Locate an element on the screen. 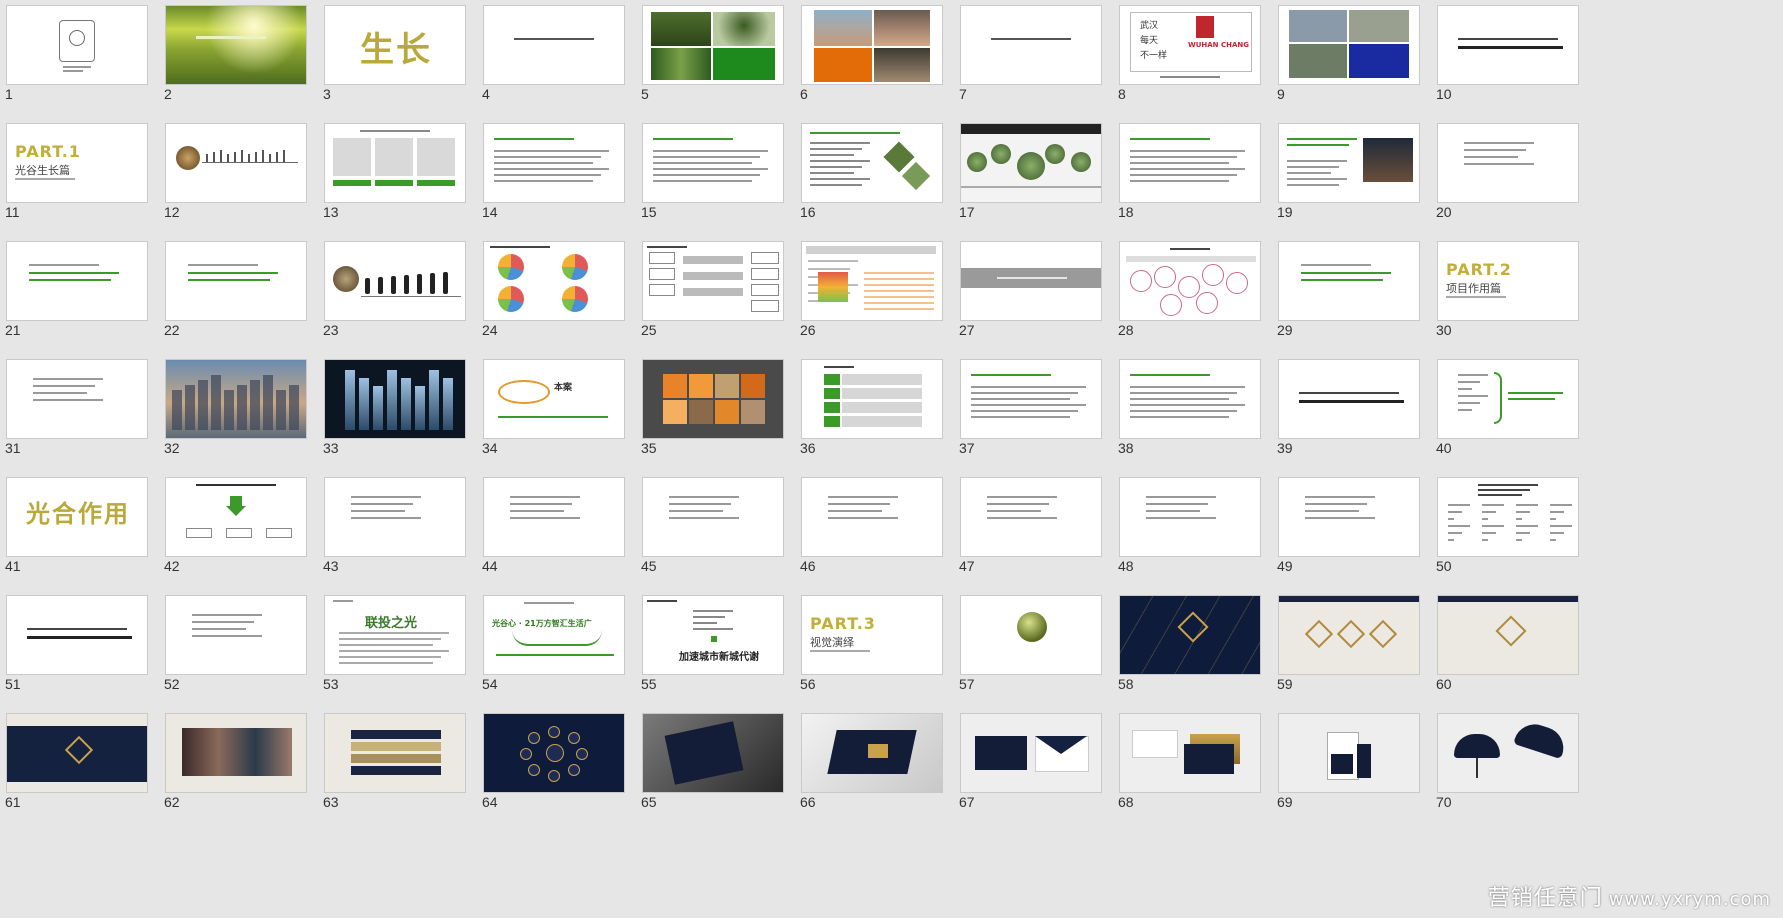 Image resolution: width=1783 pixels, height=918 pixels. slide-thumbnail-item: PART.2 项目作用篇 30 is located at coordinates (1511, 287).